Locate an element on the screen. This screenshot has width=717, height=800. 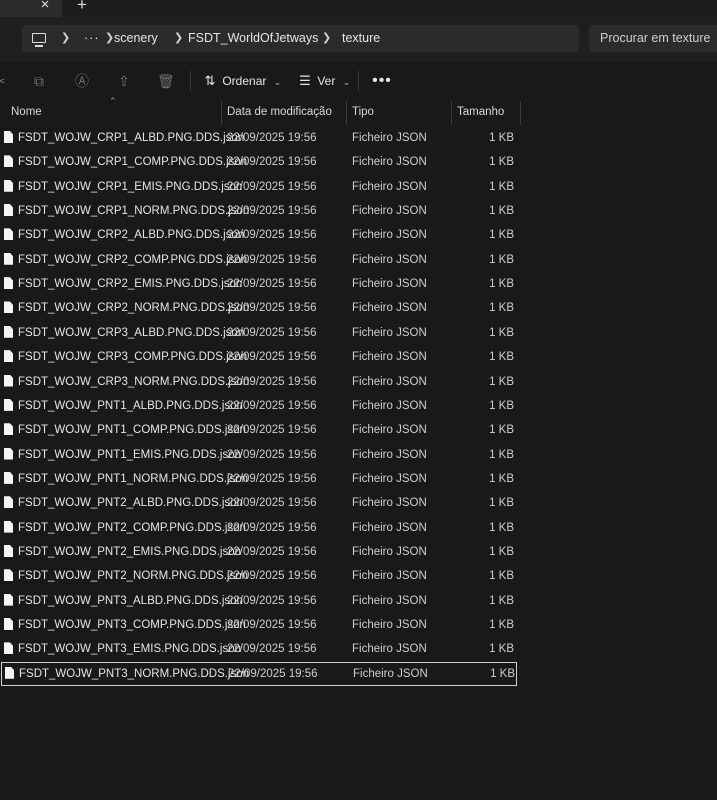
view-icon: ☰ is located at coordinates (305, 80).